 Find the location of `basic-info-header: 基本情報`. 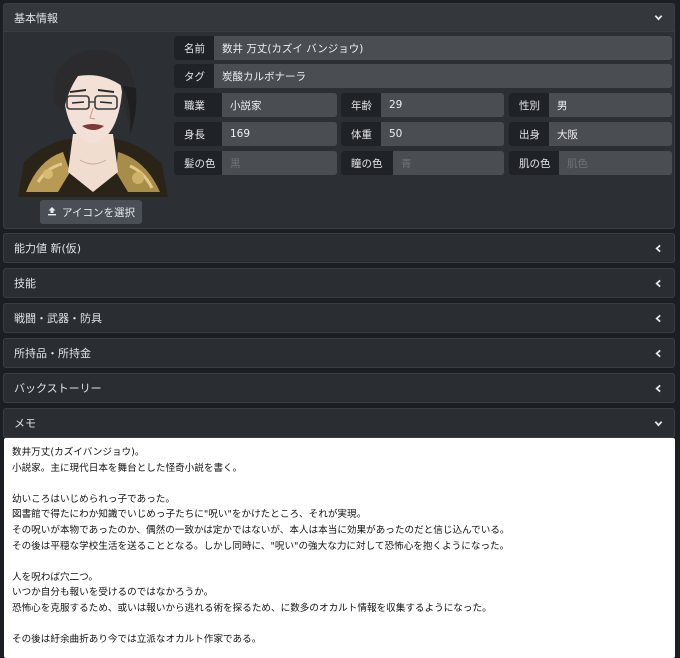

basic-info-header: 基本情報 is located at coordinates (339, 18).